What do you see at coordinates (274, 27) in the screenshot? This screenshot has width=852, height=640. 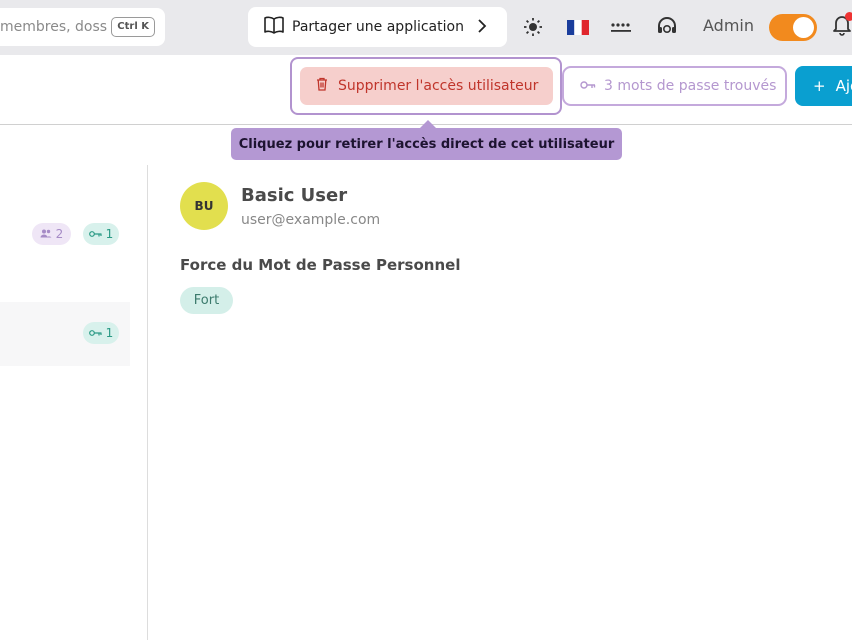 I see `book-icon` at bounding box center [274, 27].